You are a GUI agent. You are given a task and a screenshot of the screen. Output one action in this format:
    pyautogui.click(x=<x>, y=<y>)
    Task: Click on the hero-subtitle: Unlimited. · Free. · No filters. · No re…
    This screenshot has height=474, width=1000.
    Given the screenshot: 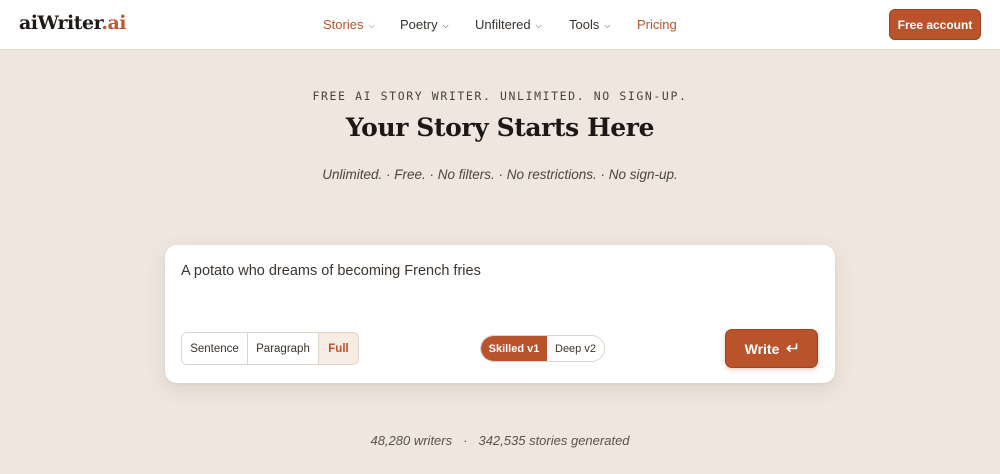 What is the action you would take?
    pyautogui.click(x=500, y=174)
    